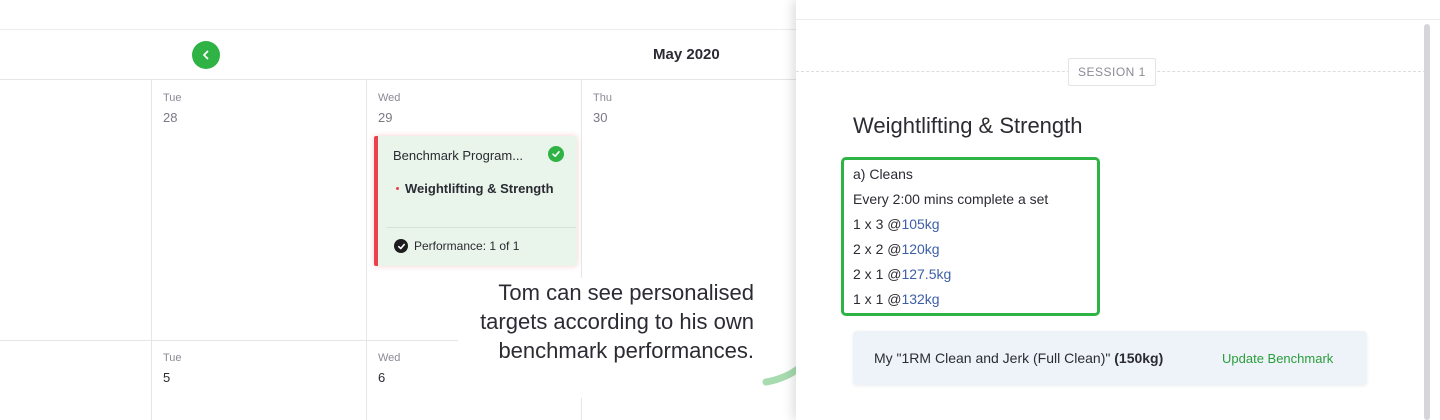  I want to click on workout-title: Weightlifting & Strength, so click(968, 125).